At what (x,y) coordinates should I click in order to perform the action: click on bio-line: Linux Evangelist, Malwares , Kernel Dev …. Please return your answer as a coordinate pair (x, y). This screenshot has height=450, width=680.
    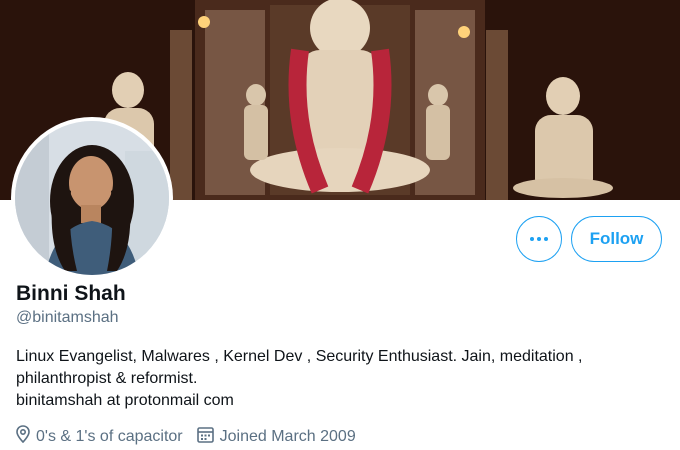
    Looking at the image, I should click on (299, 356).